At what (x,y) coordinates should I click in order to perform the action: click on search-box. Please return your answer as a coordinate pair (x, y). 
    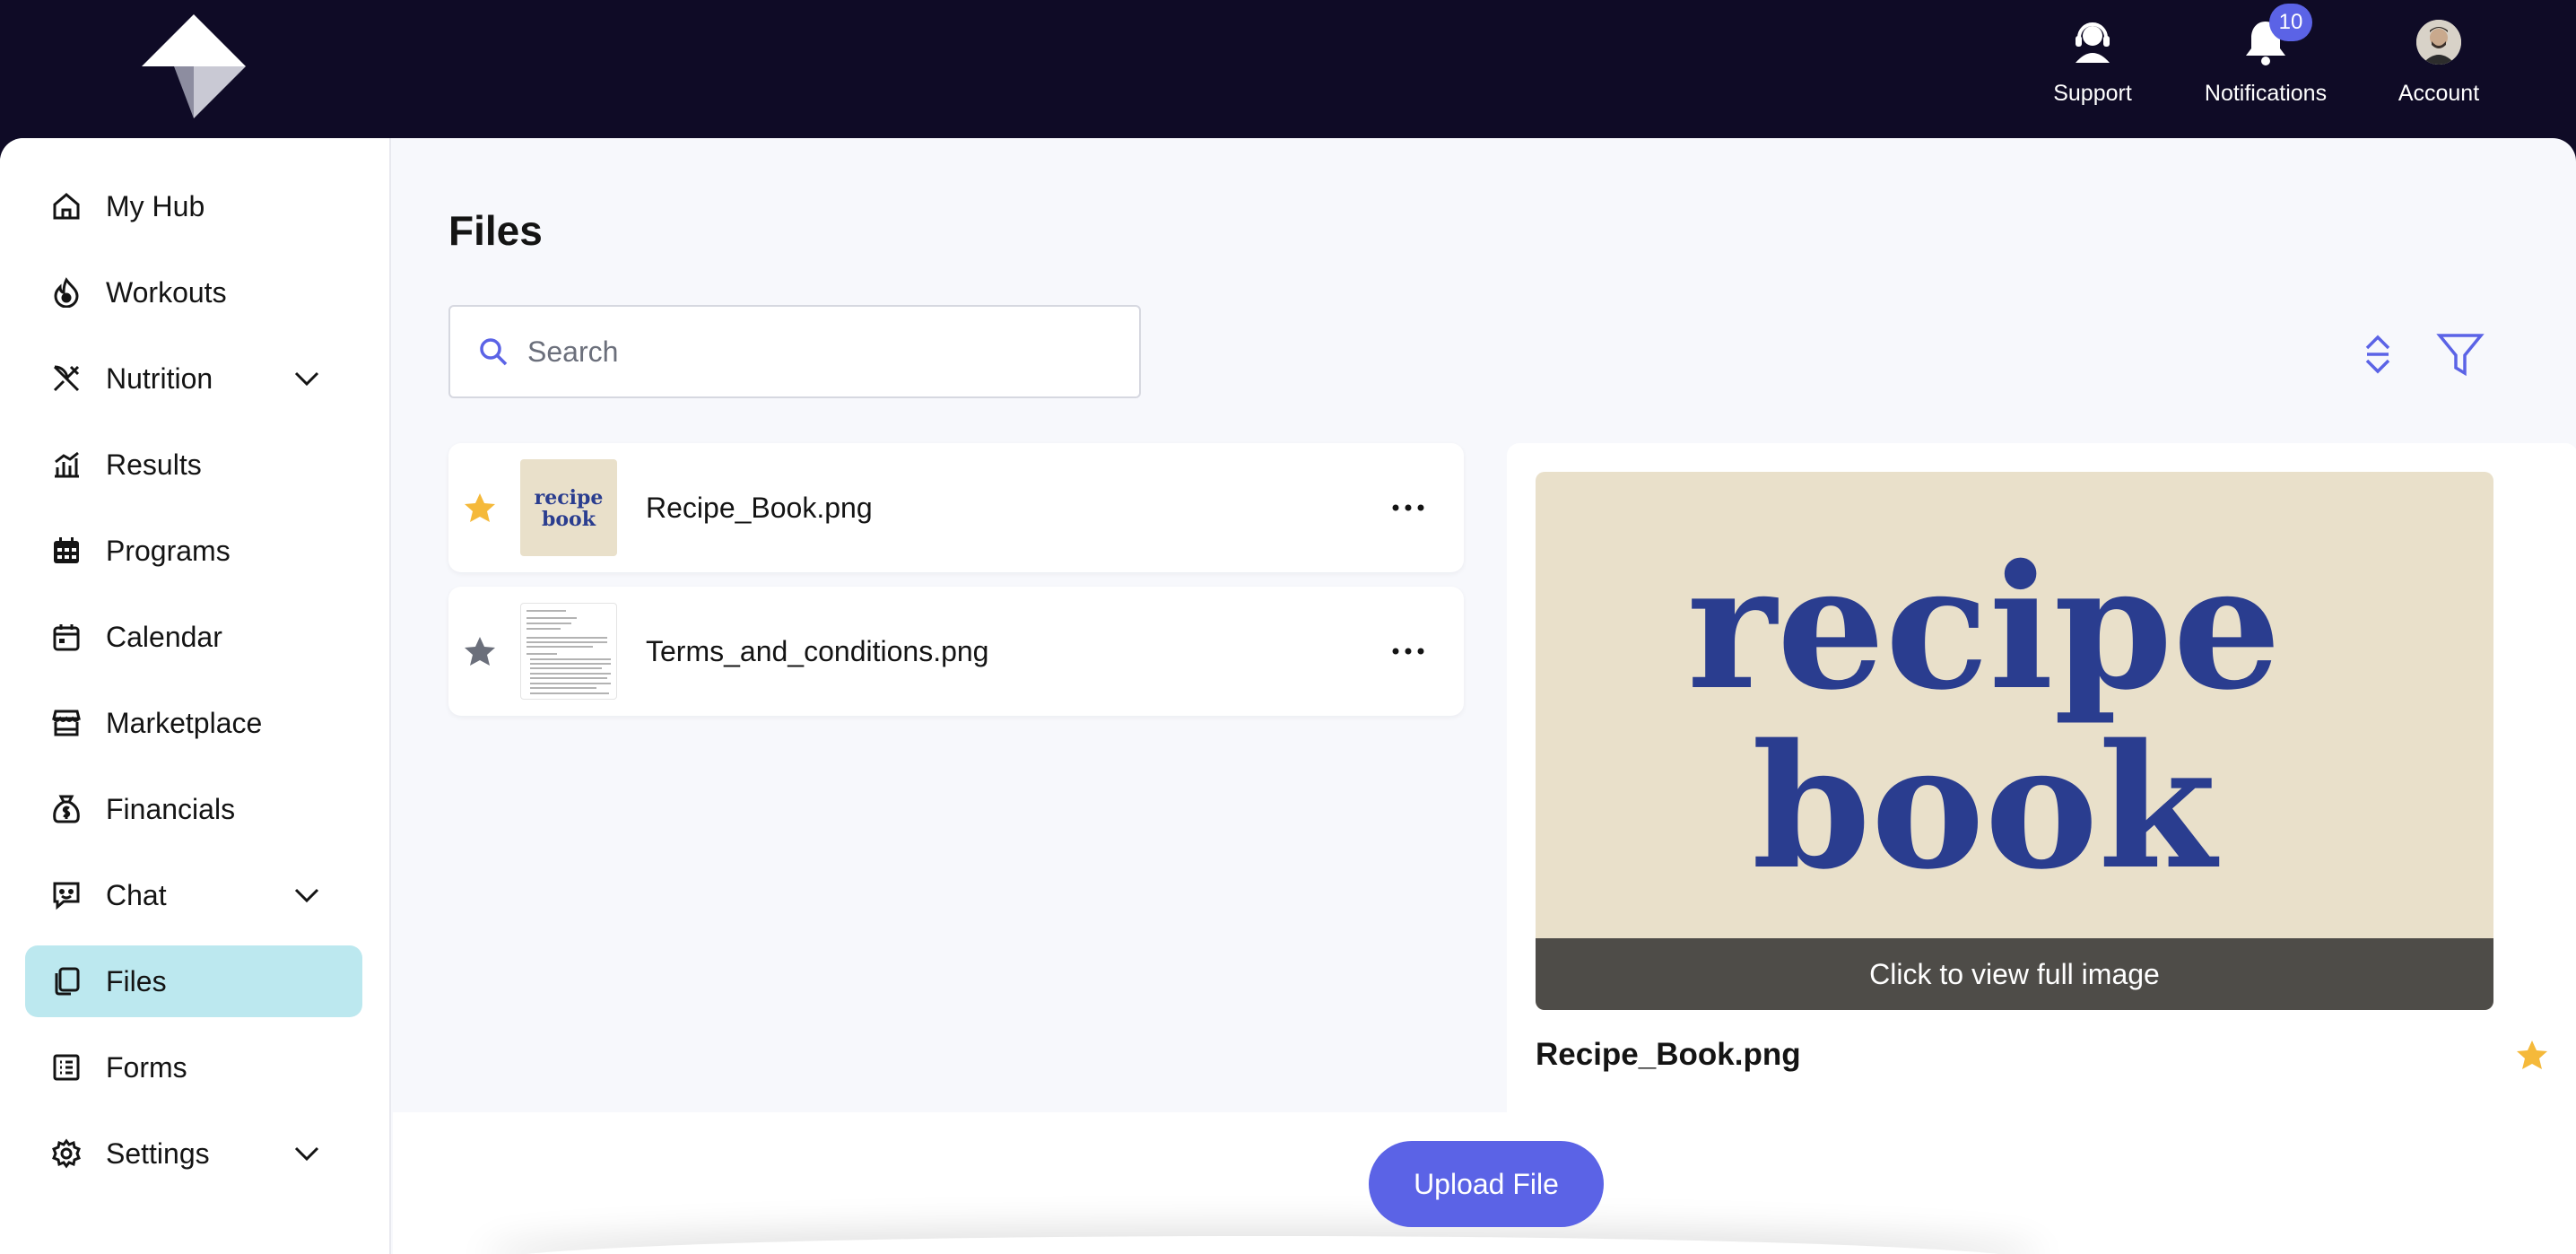
    Looking at the image, I should click on (794, 351).